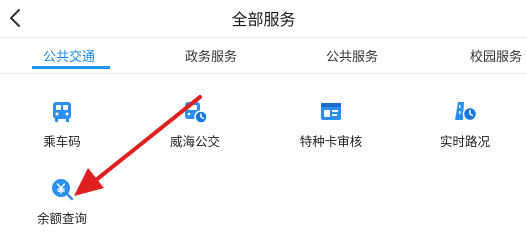 This screenshot has width=527, height=247. I want to click on service-ride-code: 乘车码, so click(62, 124).